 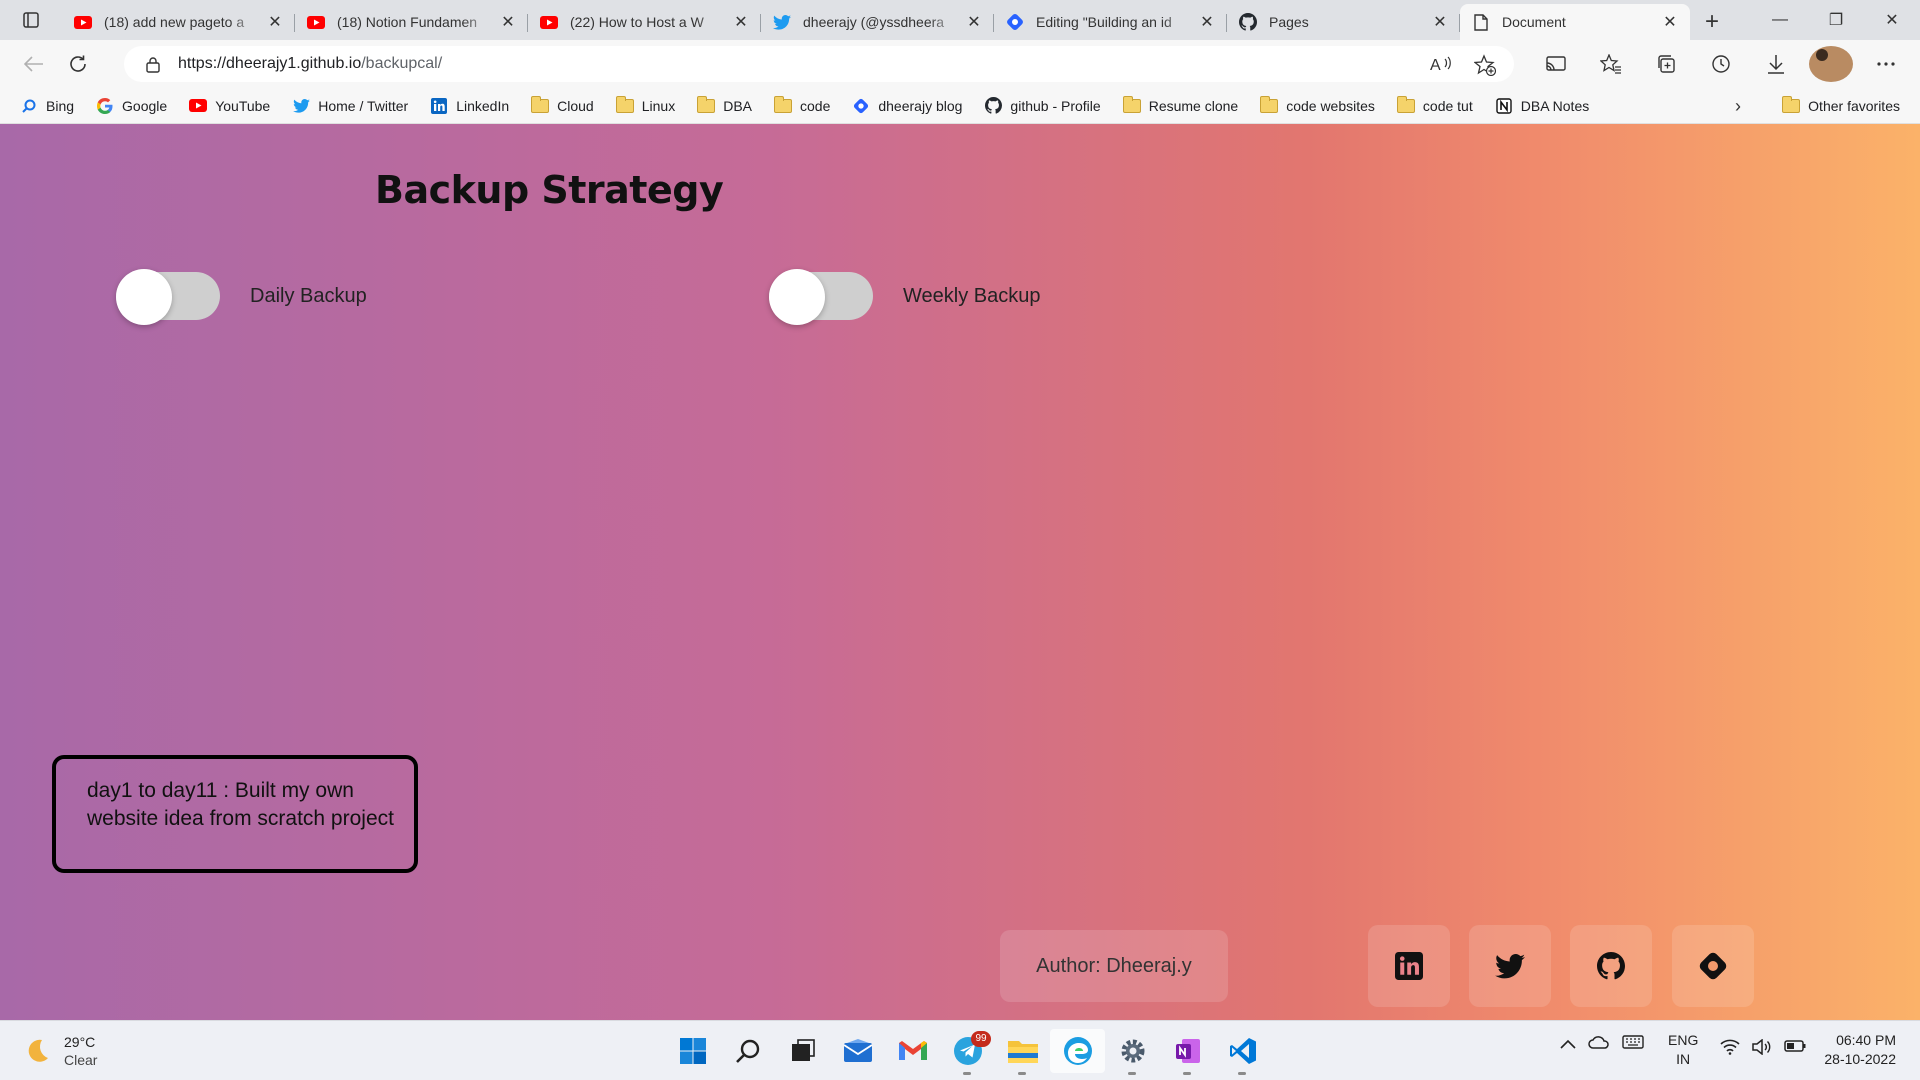 I want to click on read-aloud-icon: A, so click(x=1441, y=64).